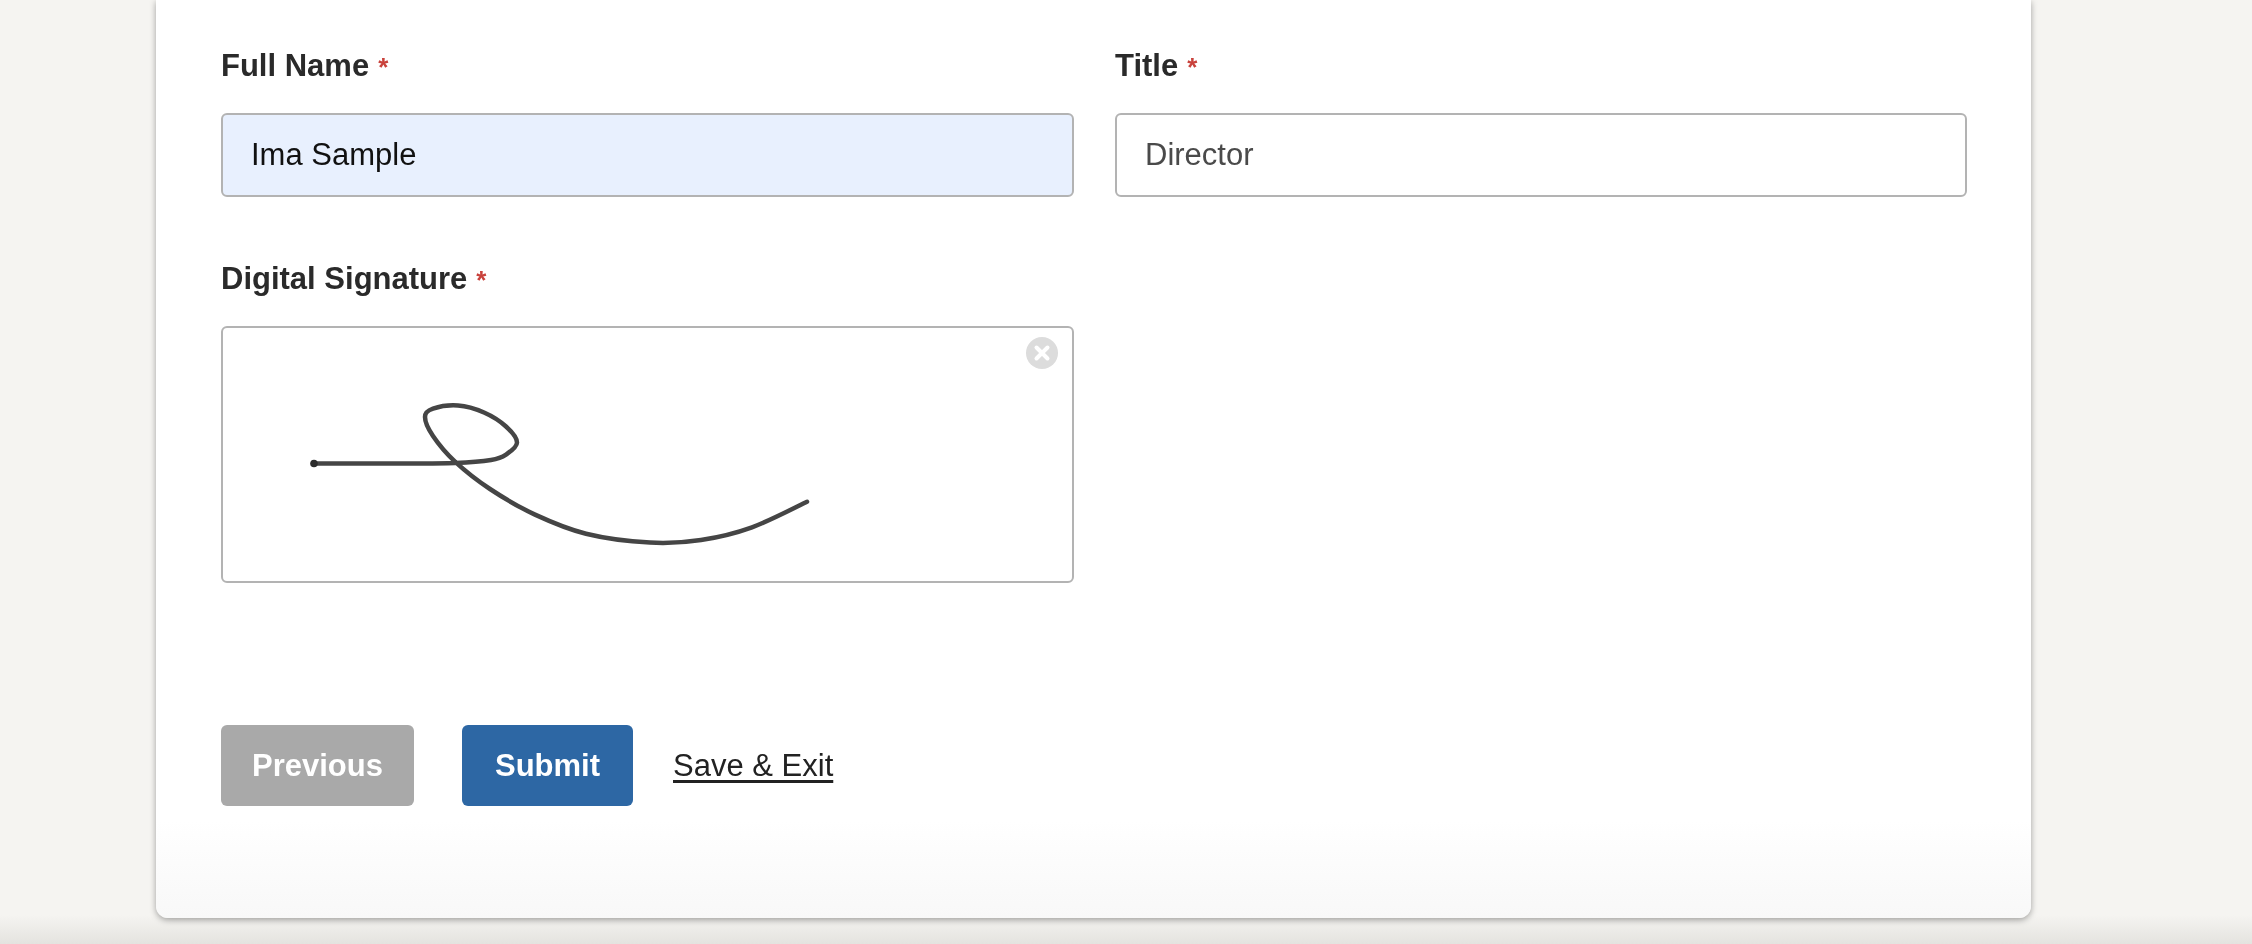  Describe the element at coordinates (1541, 155) in the screenshot. I see `text-input: Director` at that location.